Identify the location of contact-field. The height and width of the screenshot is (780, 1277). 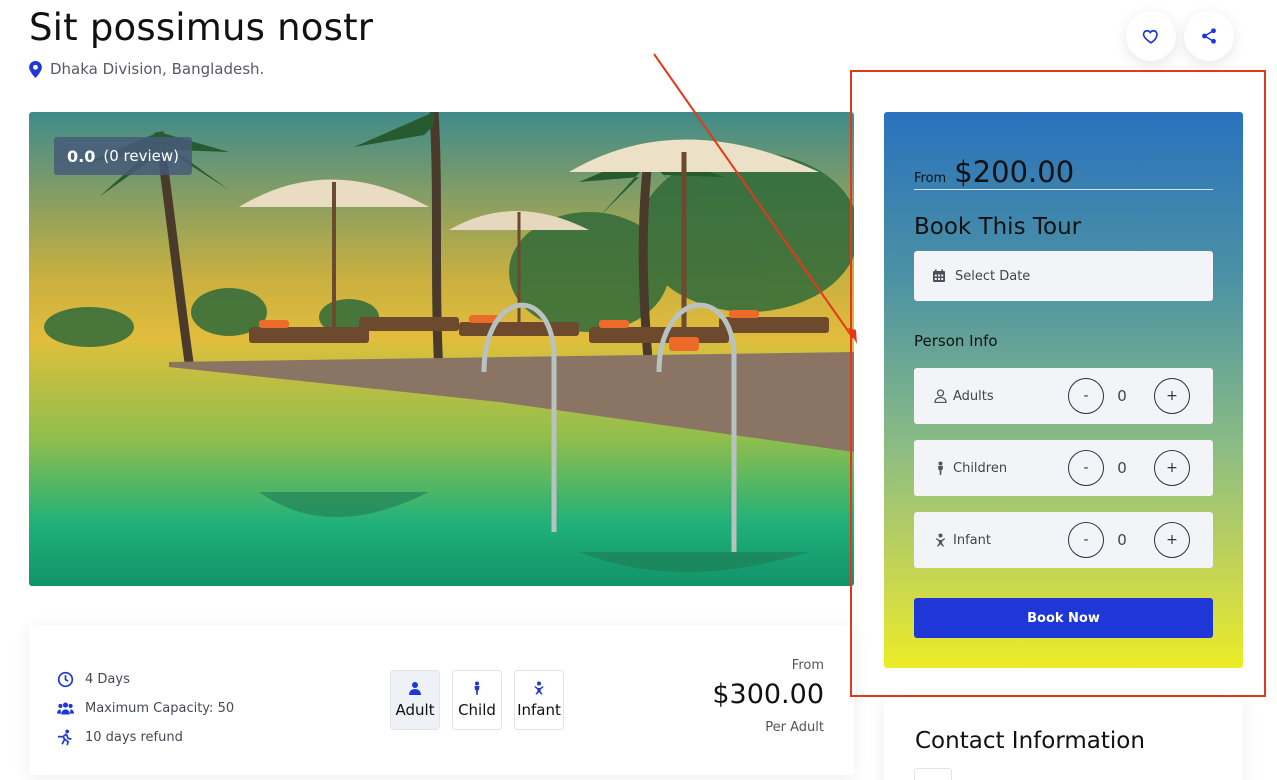
(933, 774).